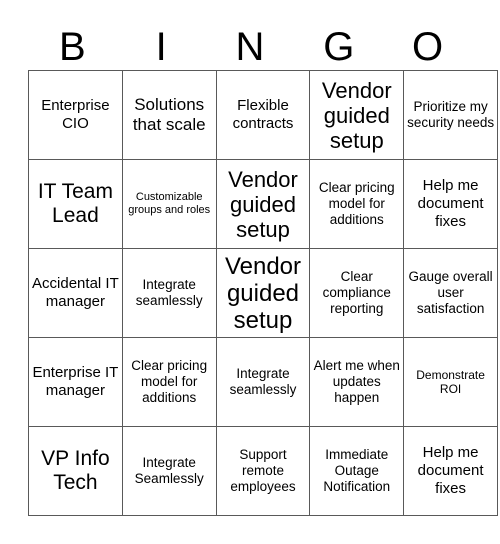 This screenshot has width=500, height=544. Describe the element at coordinates (428, 47) in the screenshot. I see `bingo-header-letter-o: O` at that location.